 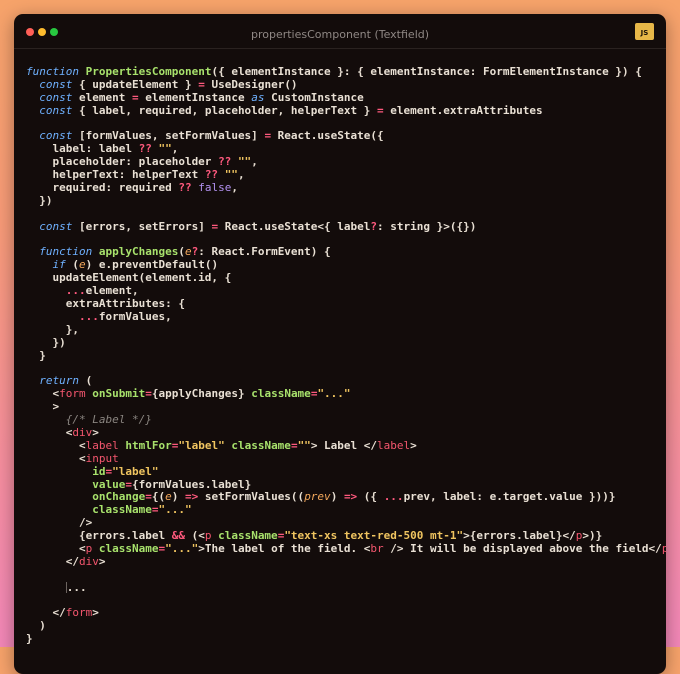 I want to click on code-line: {/* Label */}, so click(x=108, y=420).